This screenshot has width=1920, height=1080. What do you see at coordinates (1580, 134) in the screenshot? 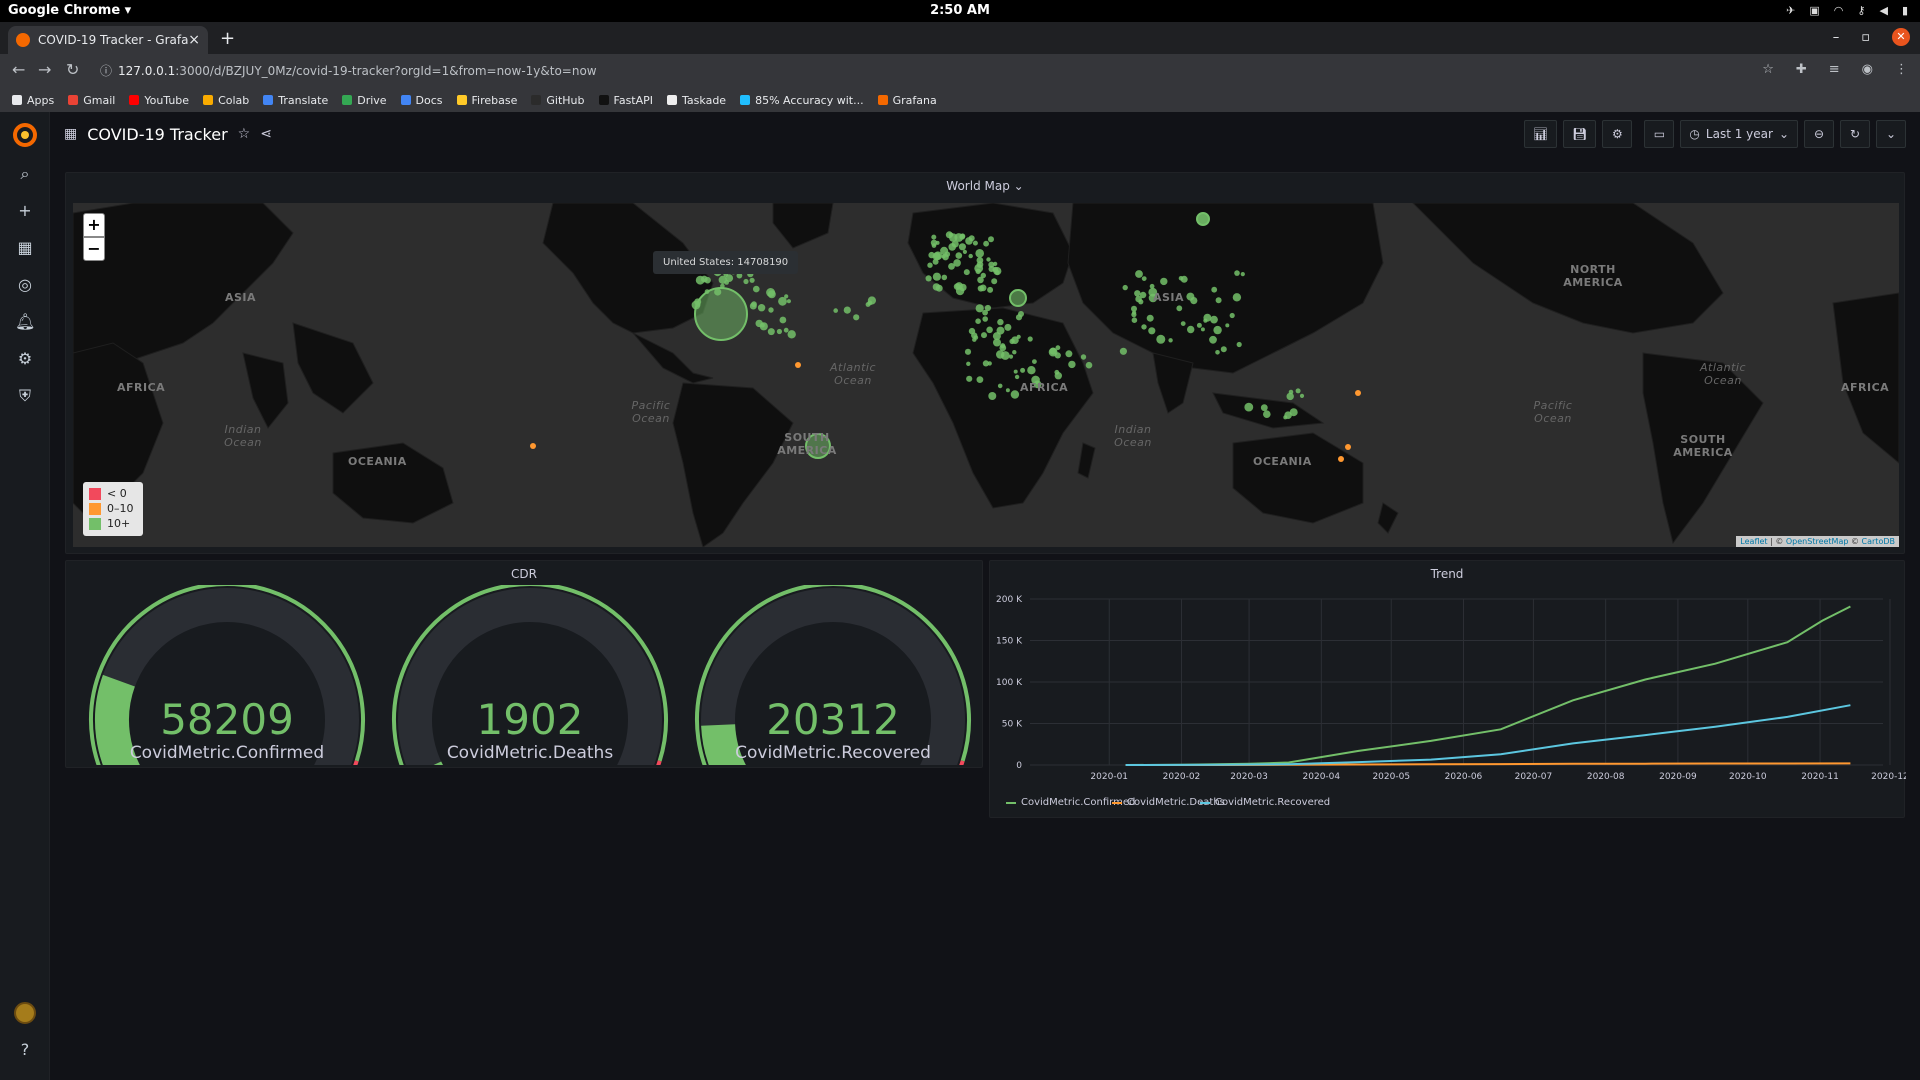
I see `save-dashboard-button: 💾︎` at bounding box center [1580, 134].